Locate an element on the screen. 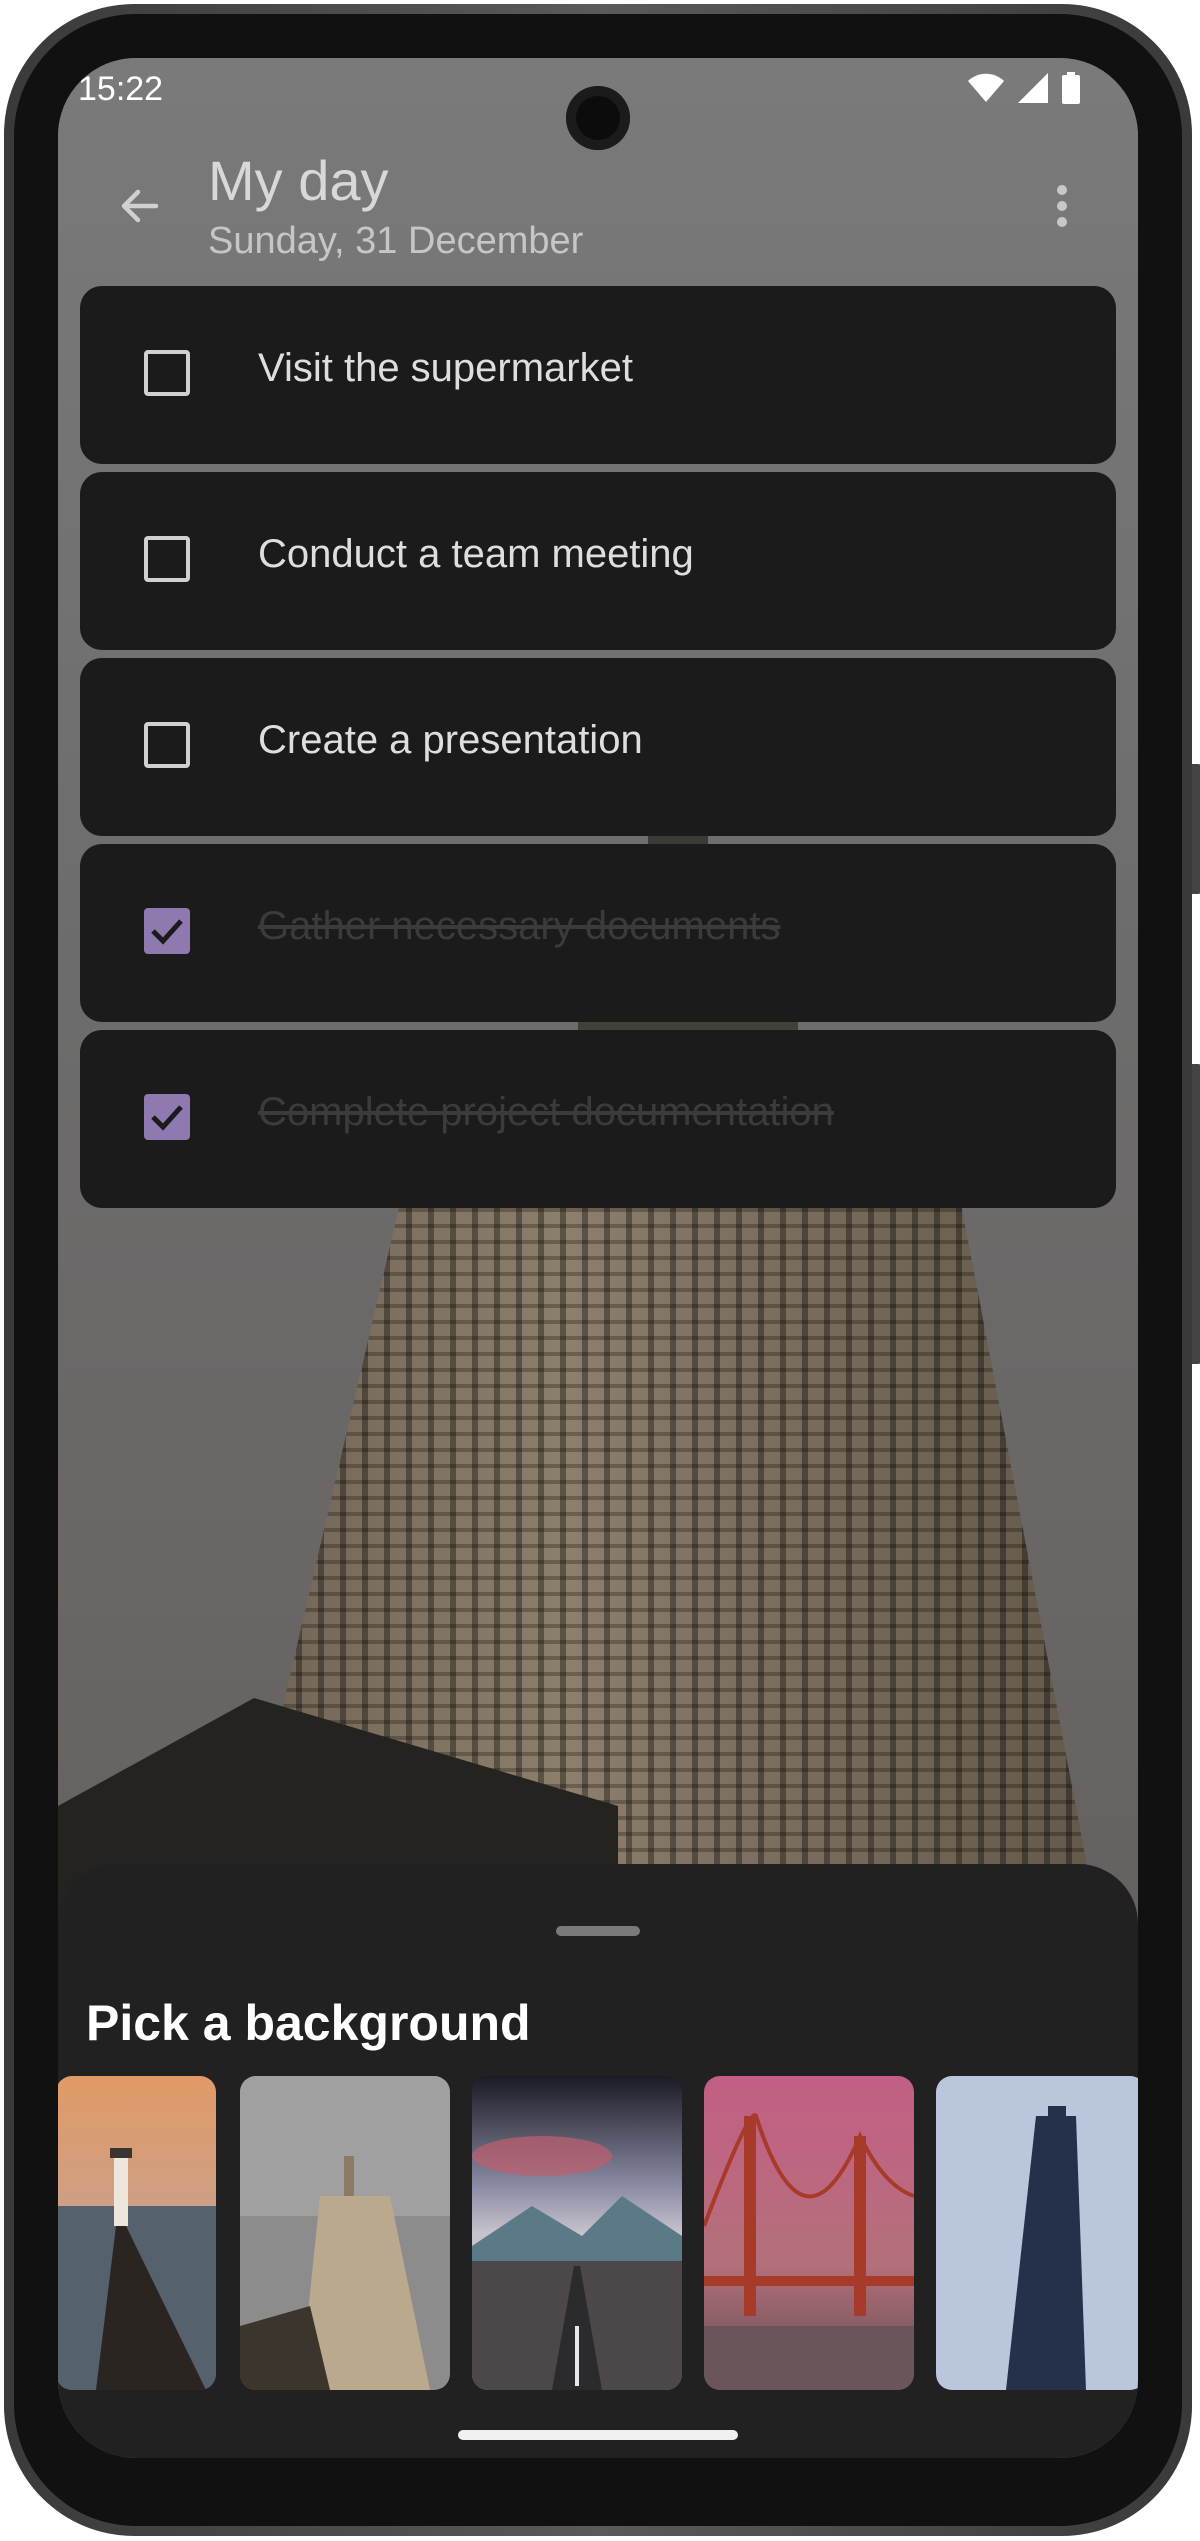 Image resolution: width=1200 pixels, height=2541 pixels. thumbnail-mountain-road is located at coordinates (577, 2233).